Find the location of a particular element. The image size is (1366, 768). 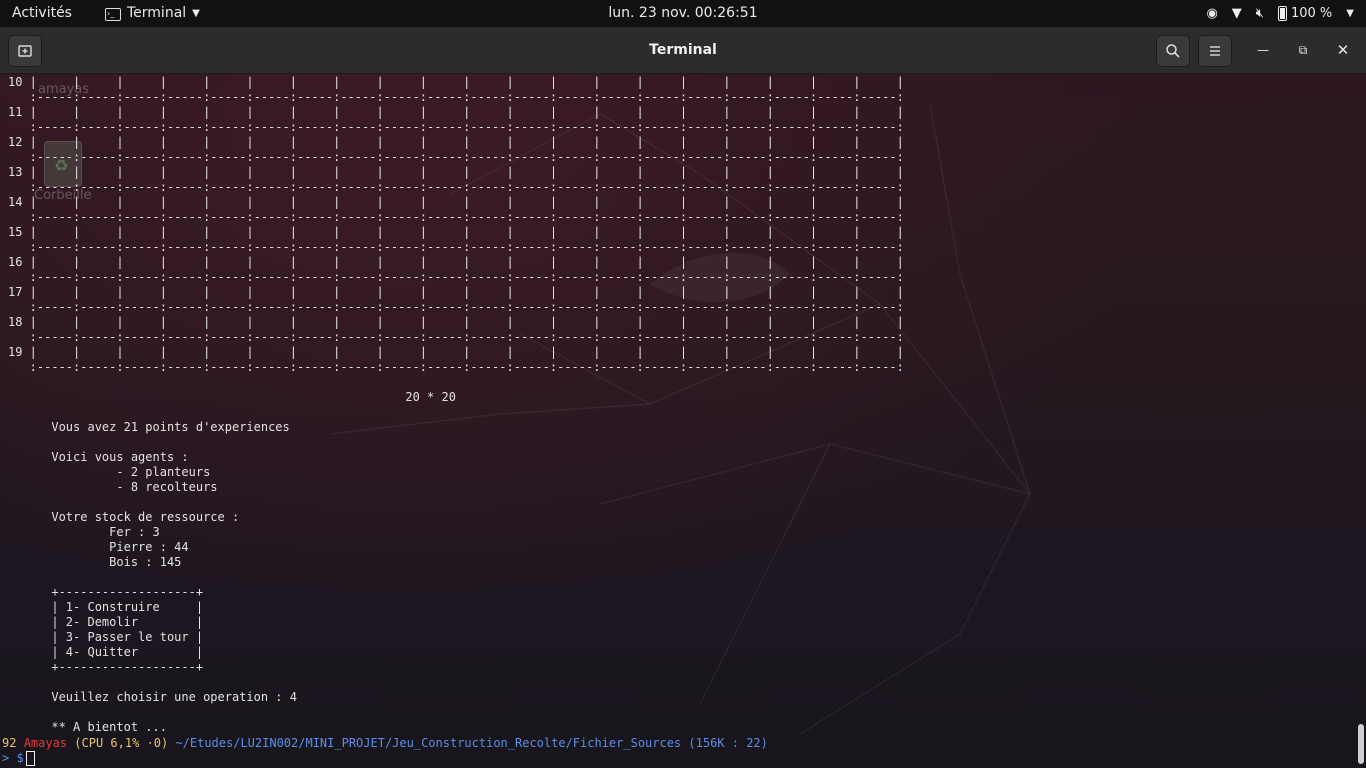

board-row-number: 14 is located at coordinates (15, 202).